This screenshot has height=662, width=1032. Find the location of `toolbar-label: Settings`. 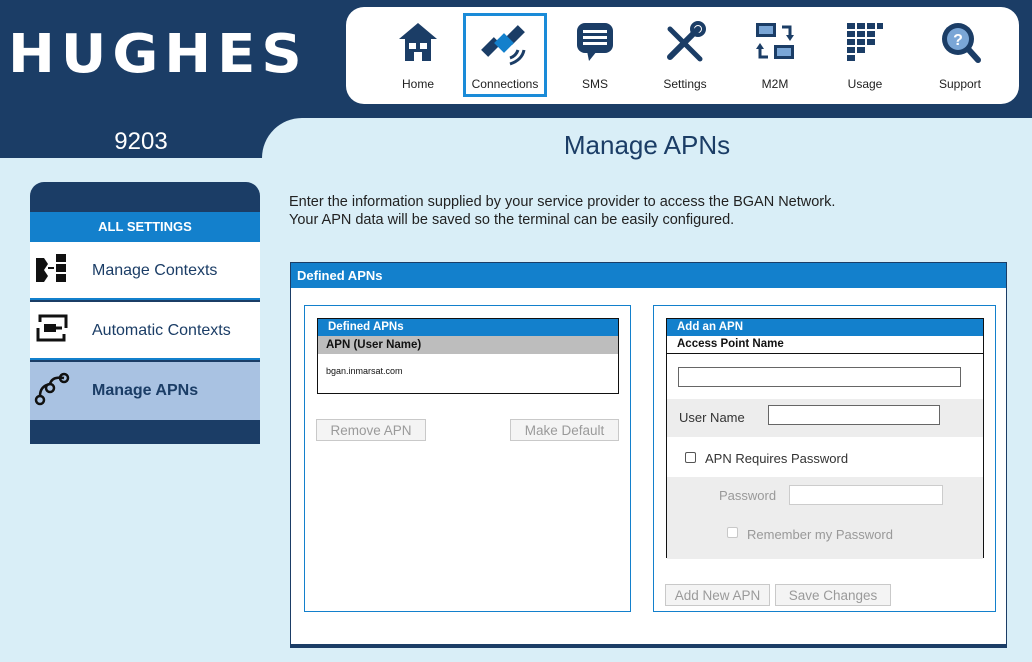

toolbar-label: Settings is located at coordinates (685, 84).